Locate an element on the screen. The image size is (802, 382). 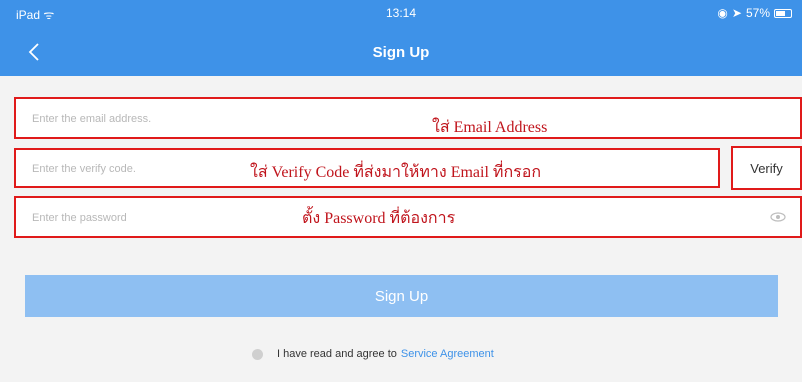
agree-checkbox is located at coordinates (257, 354).